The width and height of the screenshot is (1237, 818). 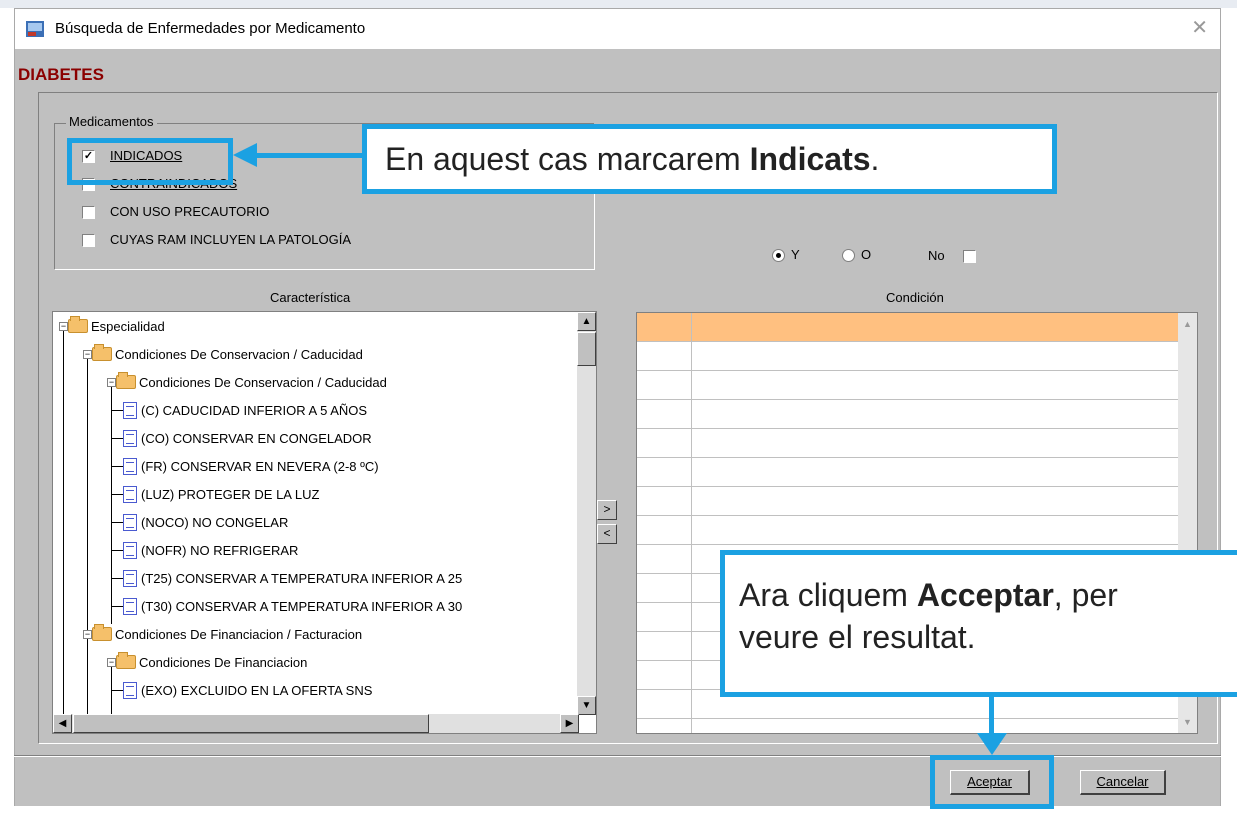 What do you see at coordinates (239, 410) in the screenshot?
I see `tree-row: (C) CADUCIDAD INFERIOR A 5 AÑOS` at bounding box center [239, 410].